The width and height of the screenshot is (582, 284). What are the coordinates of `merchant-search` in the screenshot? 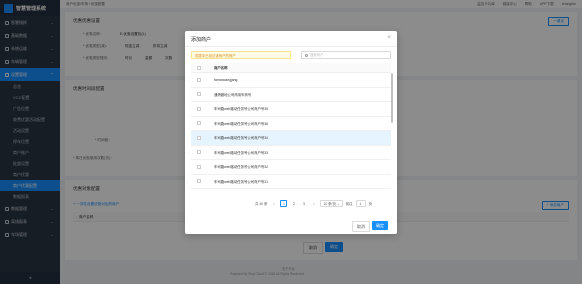 It's located at (346, 55).